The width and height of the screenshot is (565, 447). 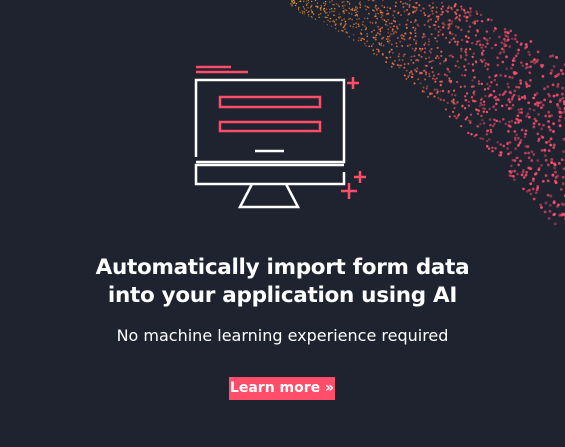 What do you see at coordinates (282, 335) in the screenshot?
I see `subtitle: No machine learning experience required` at bounding box center [282, 335].